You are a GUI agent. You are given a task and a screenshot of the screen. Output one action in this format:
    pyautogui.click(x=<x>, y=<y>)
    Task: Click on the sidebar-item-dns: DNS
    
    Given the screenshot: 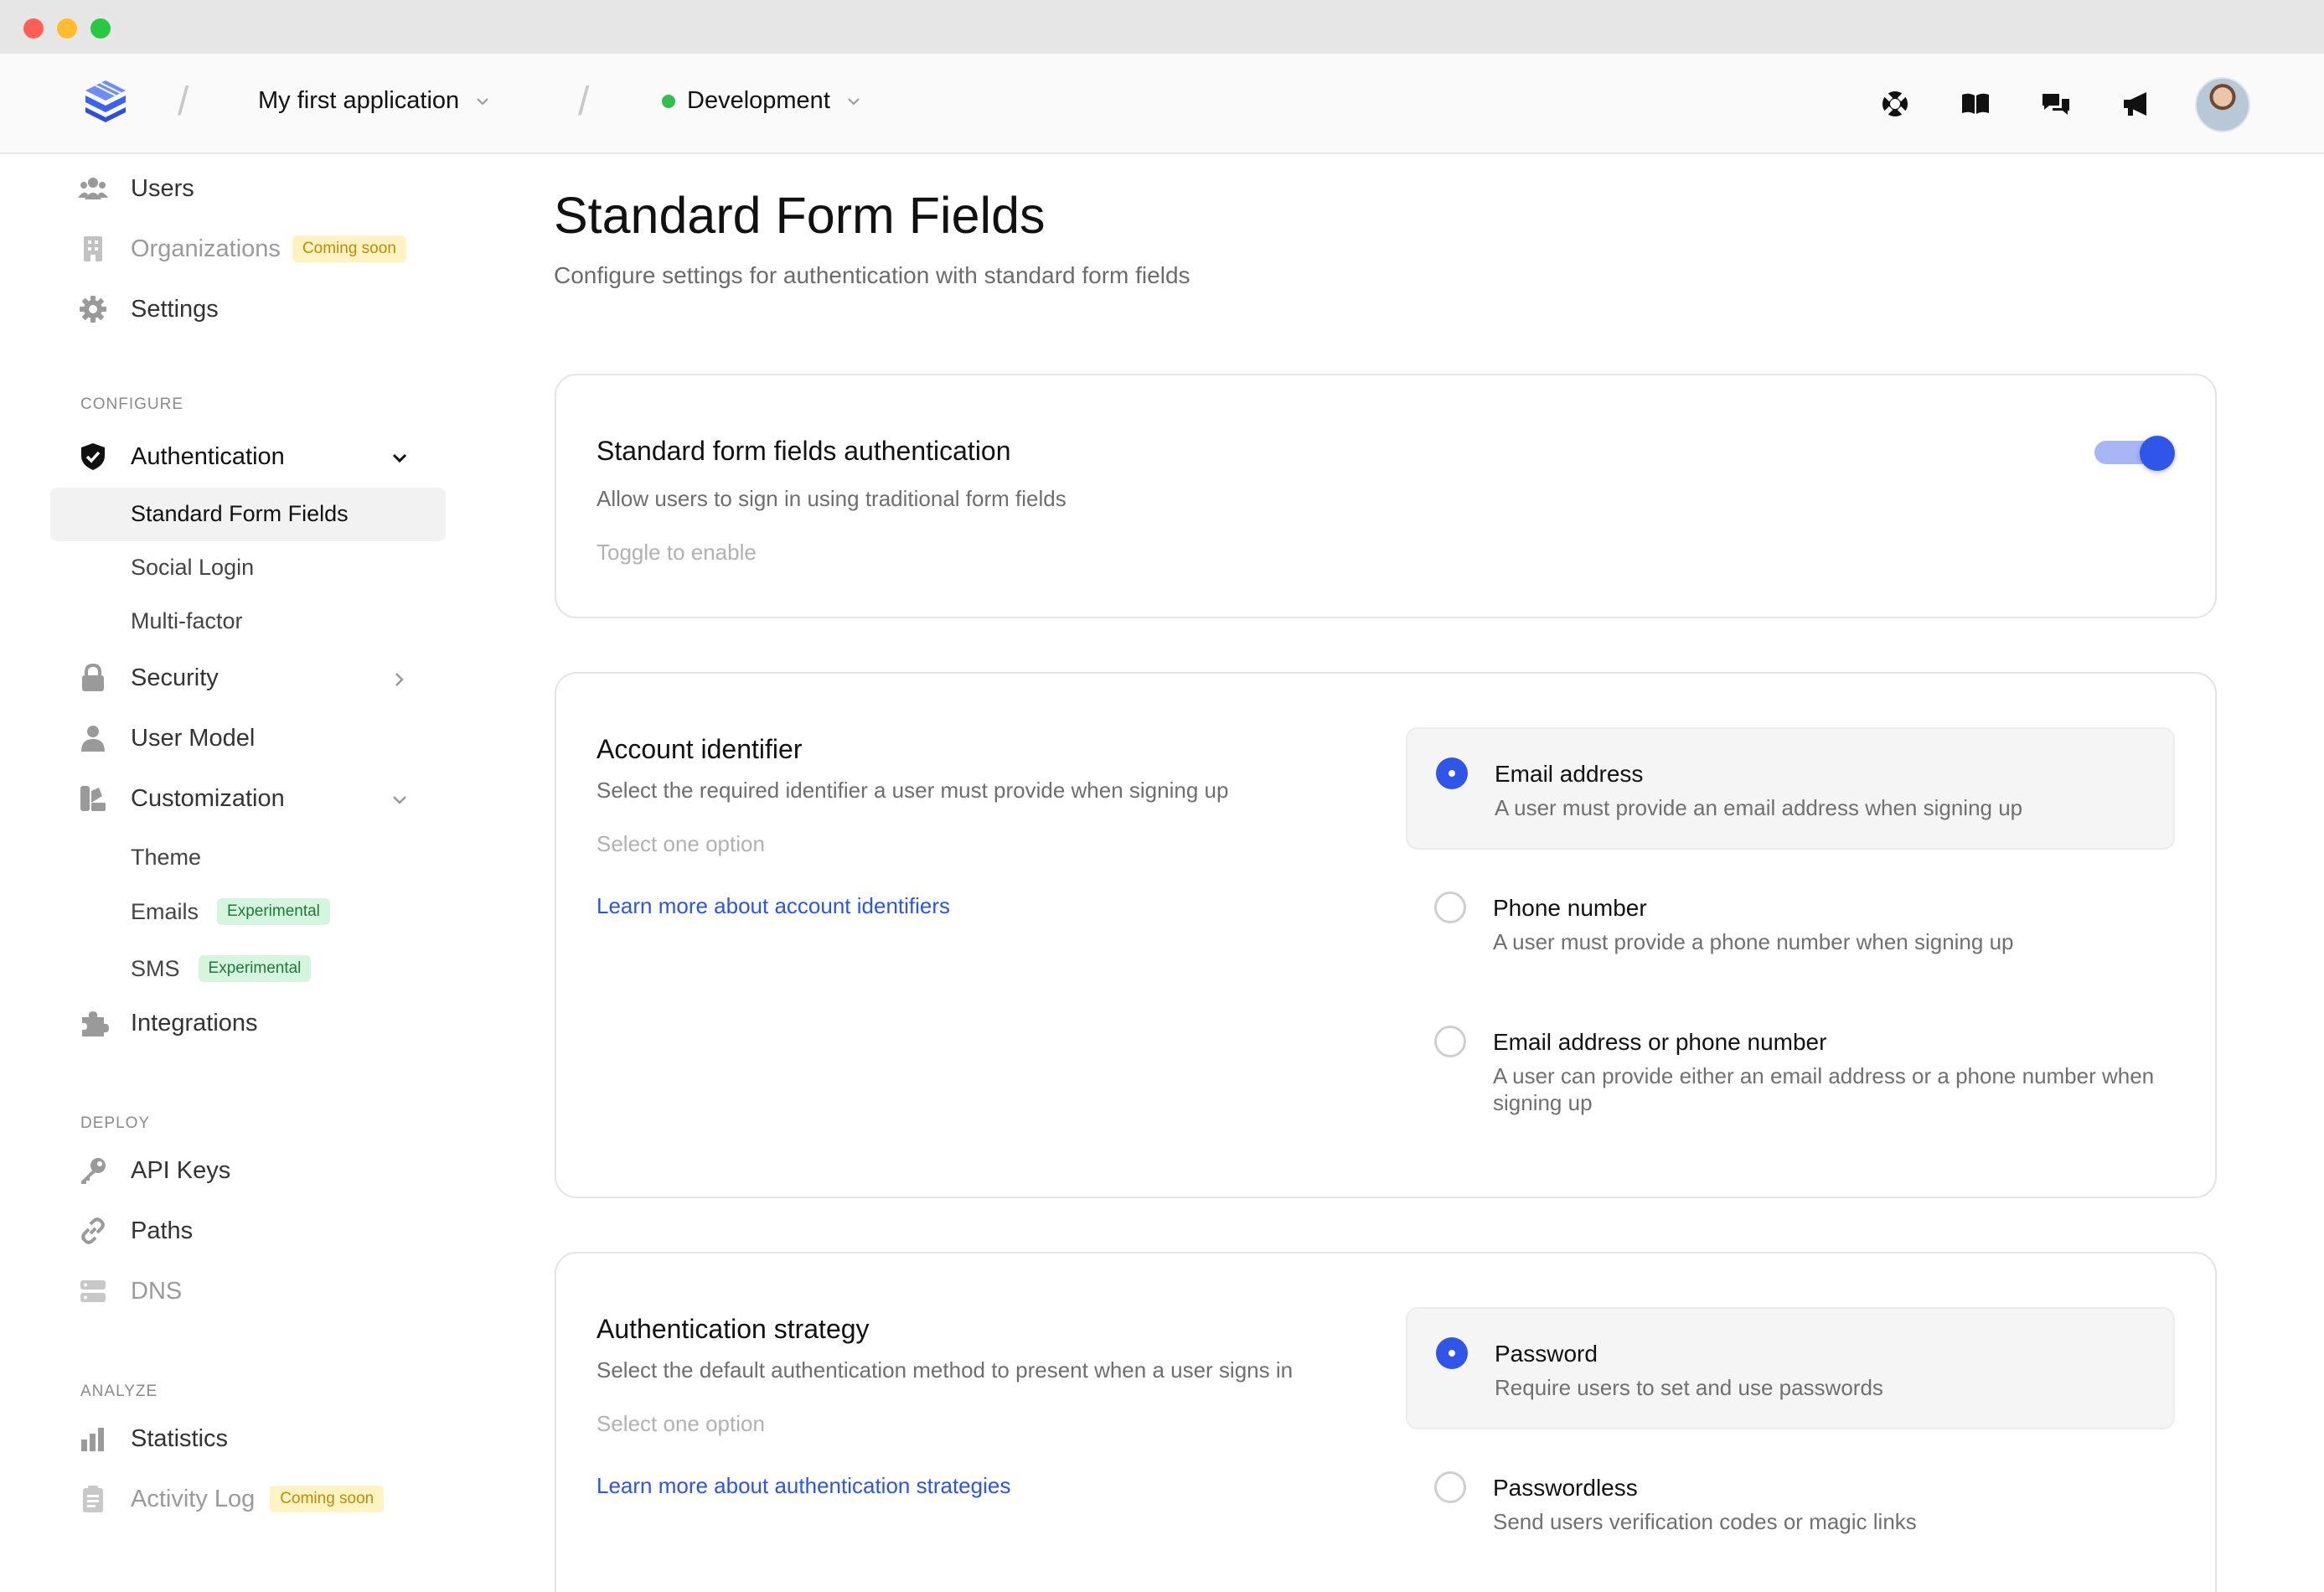 What is the action you would take?
    pyautogui.click(x=129, y=1291)
    